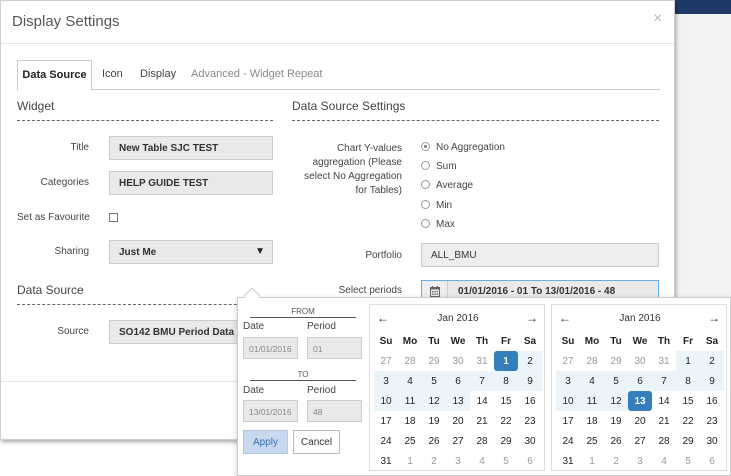 This screenshot has height=476, width=731. What do you see at coordinates (158, 75) in the screenshot?
I see `tab-display: Display` at bounding box center [158, 75].